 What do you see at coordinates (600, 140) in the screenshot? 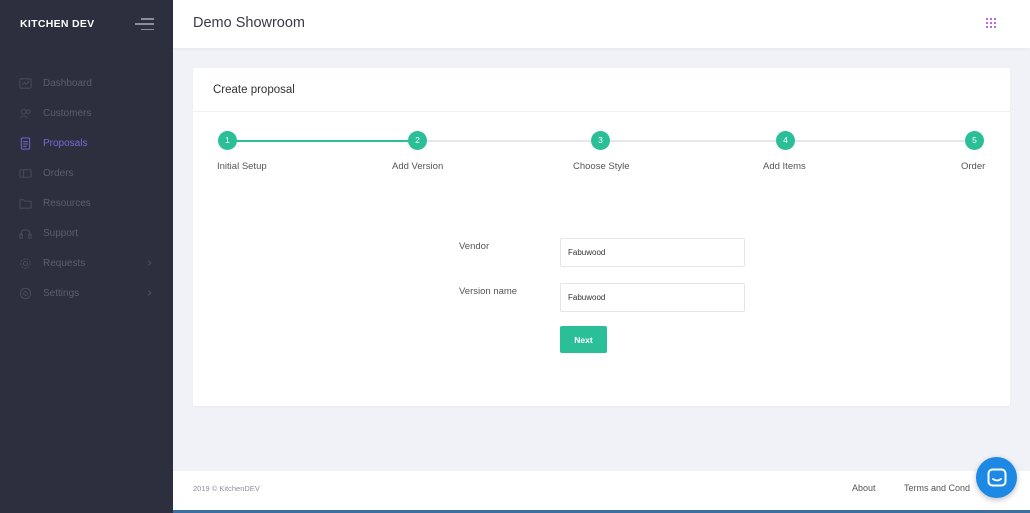
I see `step-3-indicator: 3` at bounding box center [600, 140].